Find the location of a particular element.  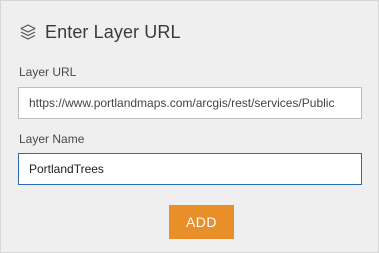

panel-header: Enter Layer URL is located at coordinates (100, 32).